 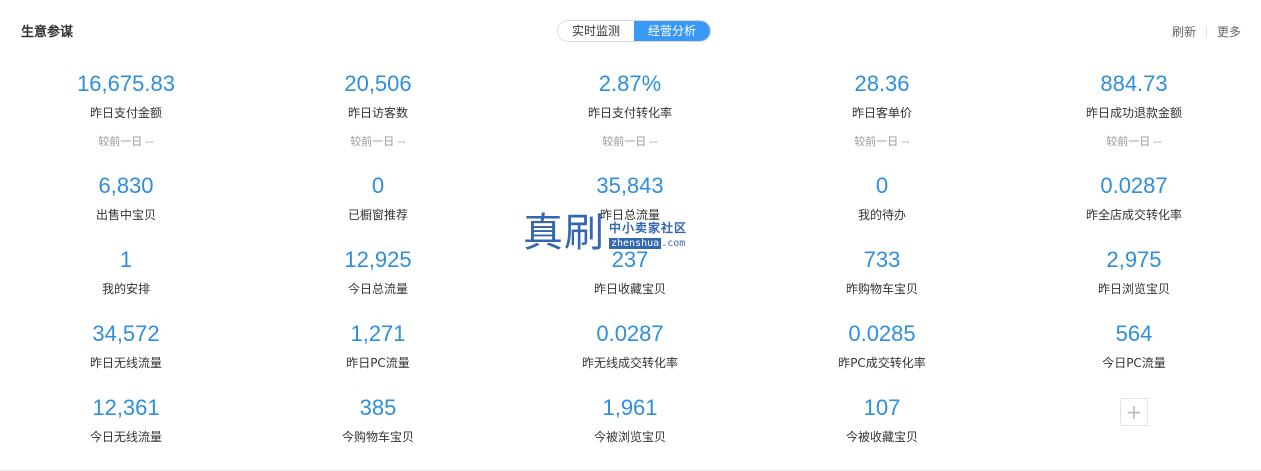 I want to click on watermark-domain-box: zhenshua, so click(x=635, y=243).